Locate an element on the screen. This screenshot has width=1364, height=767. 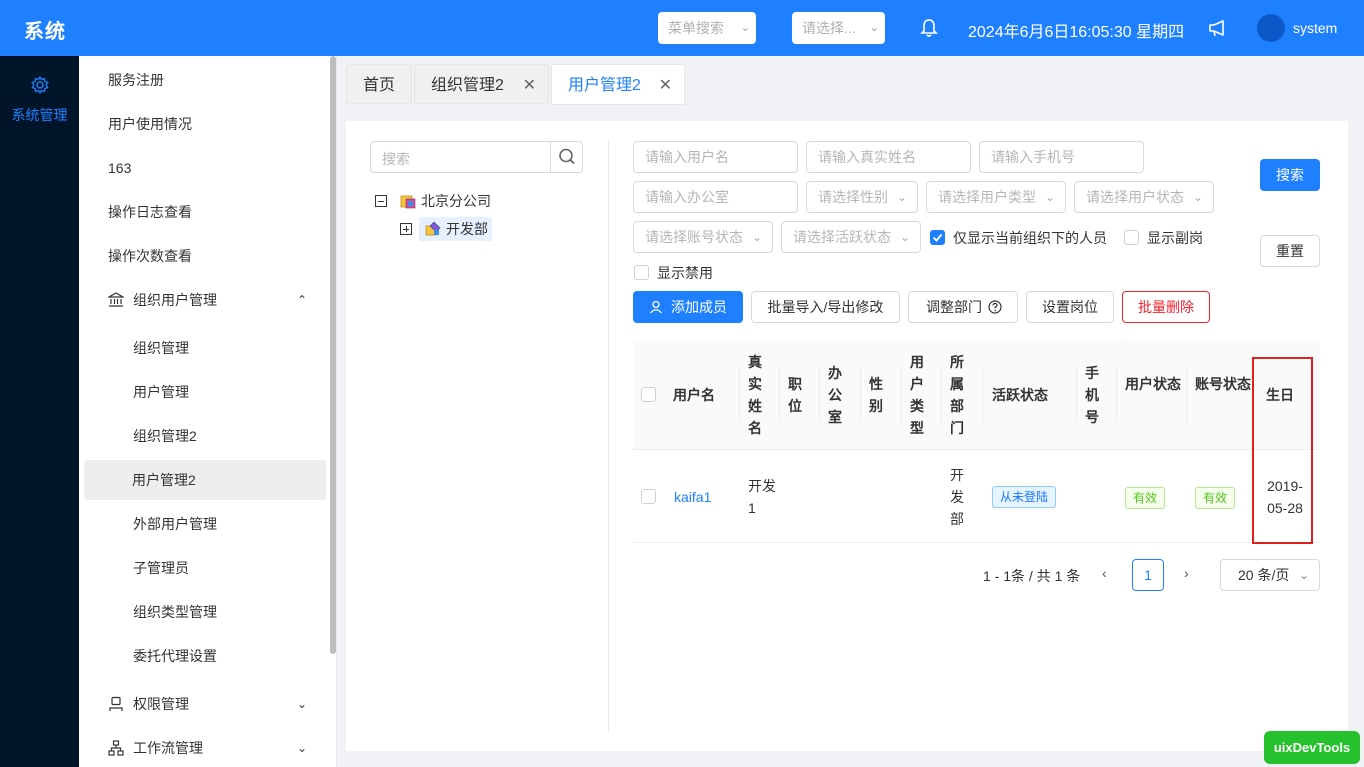
search-button: 搜索 is located at coordinates (1290, 175).